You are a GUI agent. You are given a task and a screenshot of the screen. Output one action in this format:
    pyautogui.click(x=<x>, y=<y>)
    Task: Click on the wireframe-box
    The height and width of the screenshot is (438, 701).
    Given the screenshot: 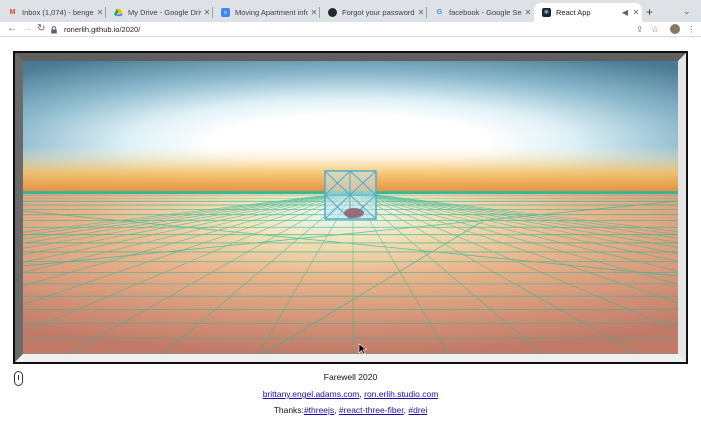 What is the action you would take?
    pyautogui.click(x=350, y=195)
    